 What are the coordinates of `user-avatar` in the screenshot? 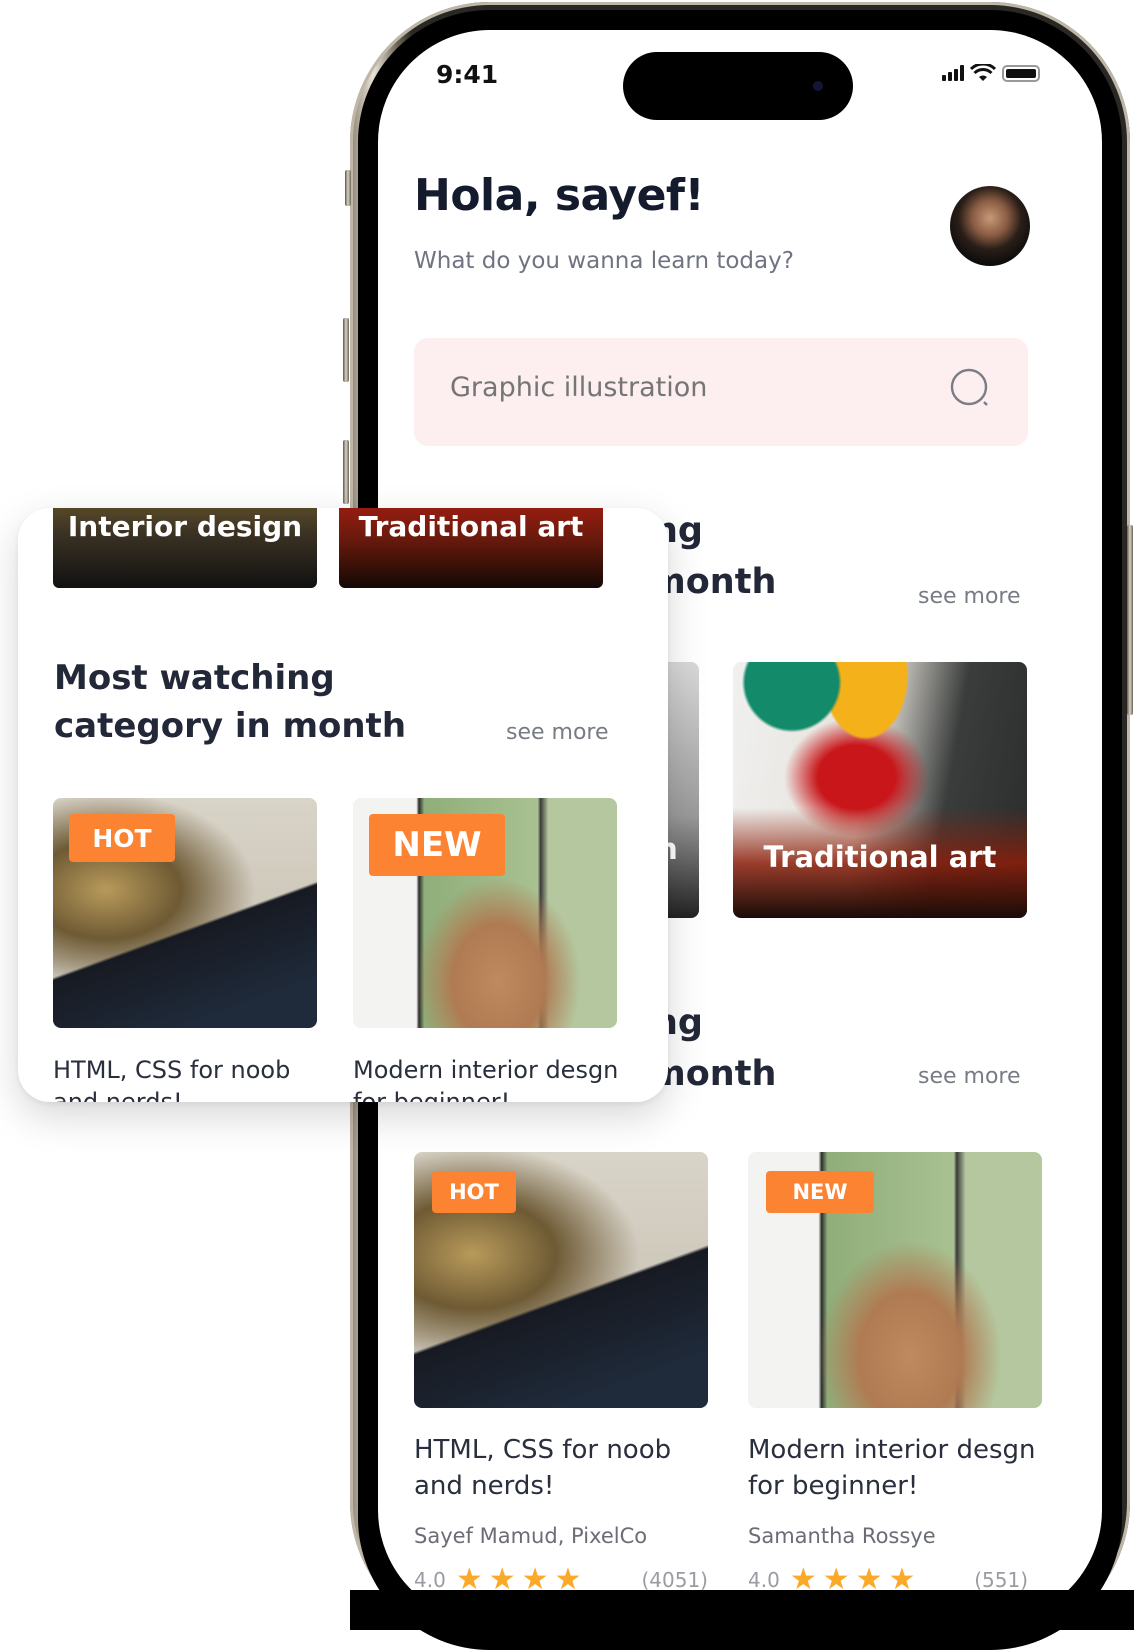 It's located at (990, 226).